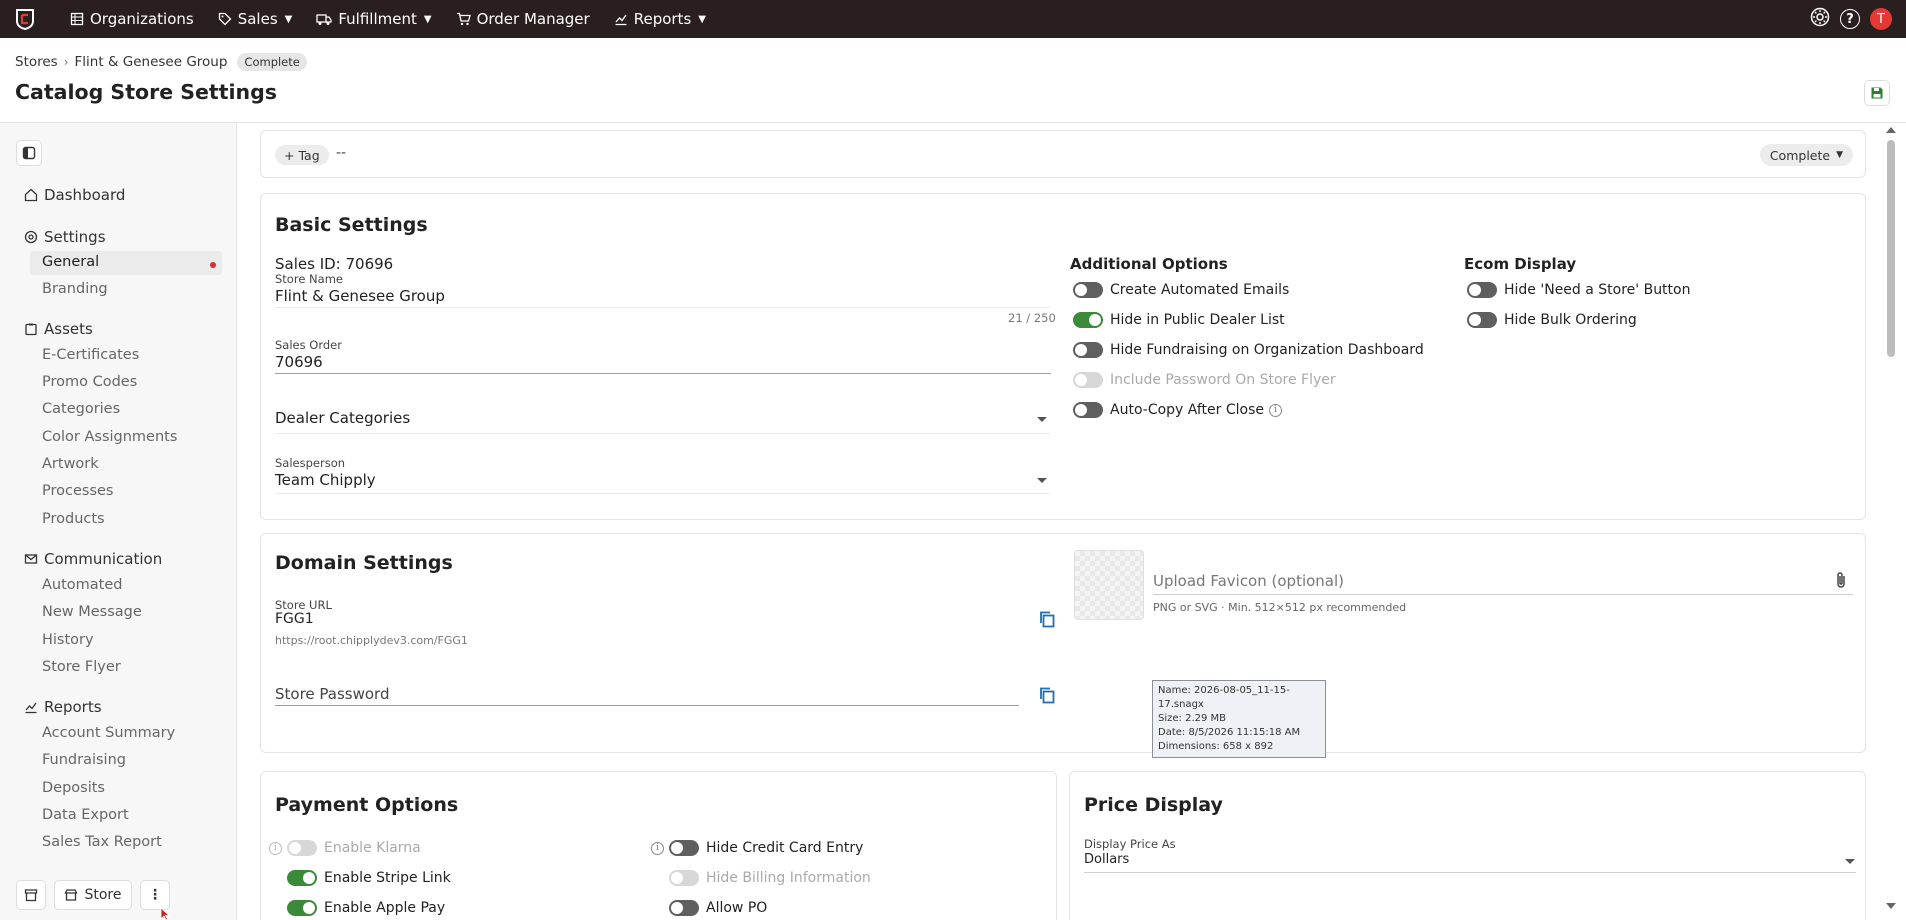 Image resolution: width=1906 pixels, height=920 pixels. Describe the element at coordinates (1200, 290) in the screenshot. I see `toggle-label: Create Automated Emails` at that location.